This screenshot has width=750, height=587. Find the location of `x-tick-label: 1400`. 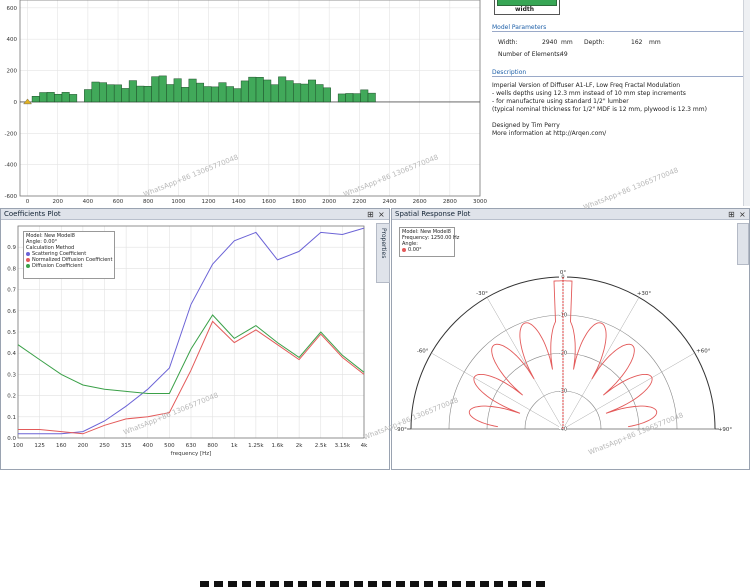

x-tick-label: 1400 is located at coordinates (239, 202).